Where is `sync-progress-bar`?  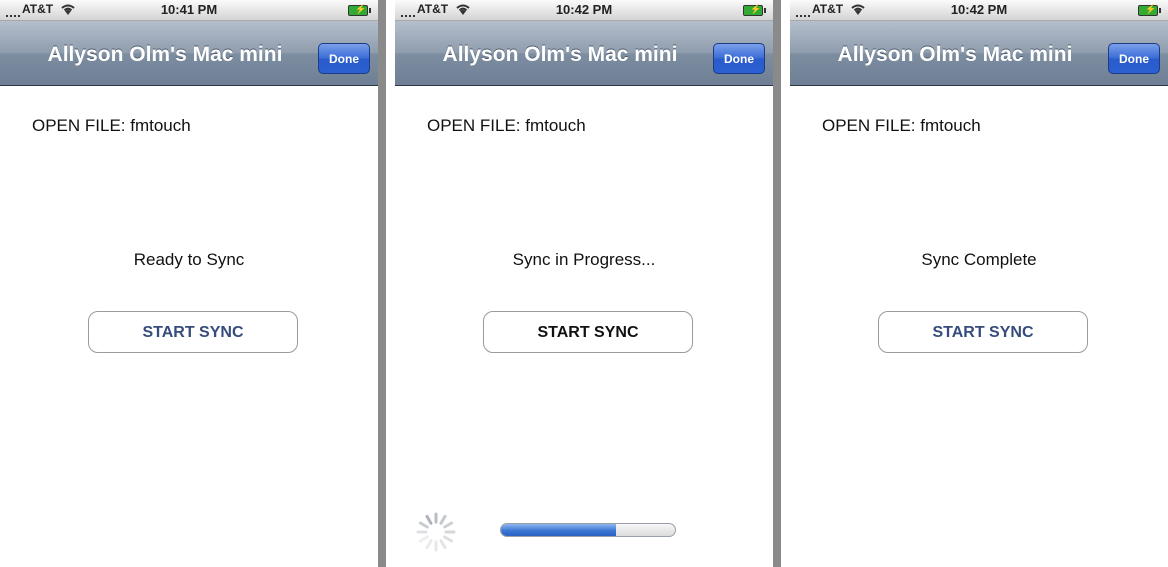
sync-progress-bar is located at coordinates (588, 530).